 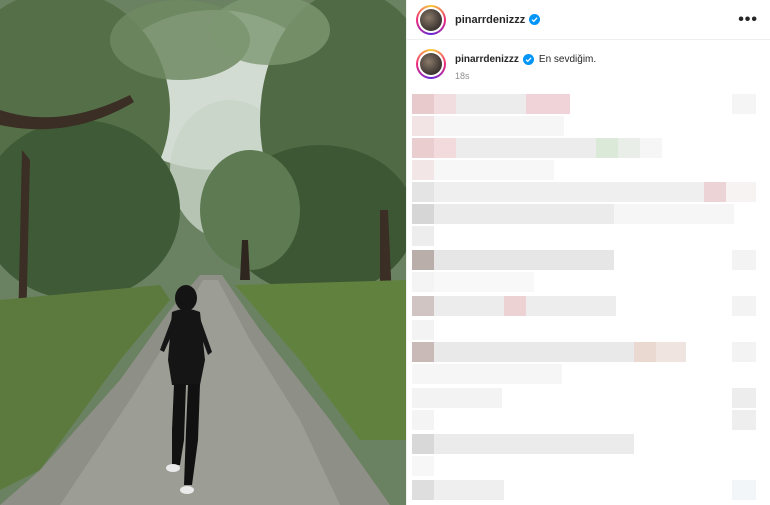 I want to click on caption-avatar, so click(x=431, y=64).